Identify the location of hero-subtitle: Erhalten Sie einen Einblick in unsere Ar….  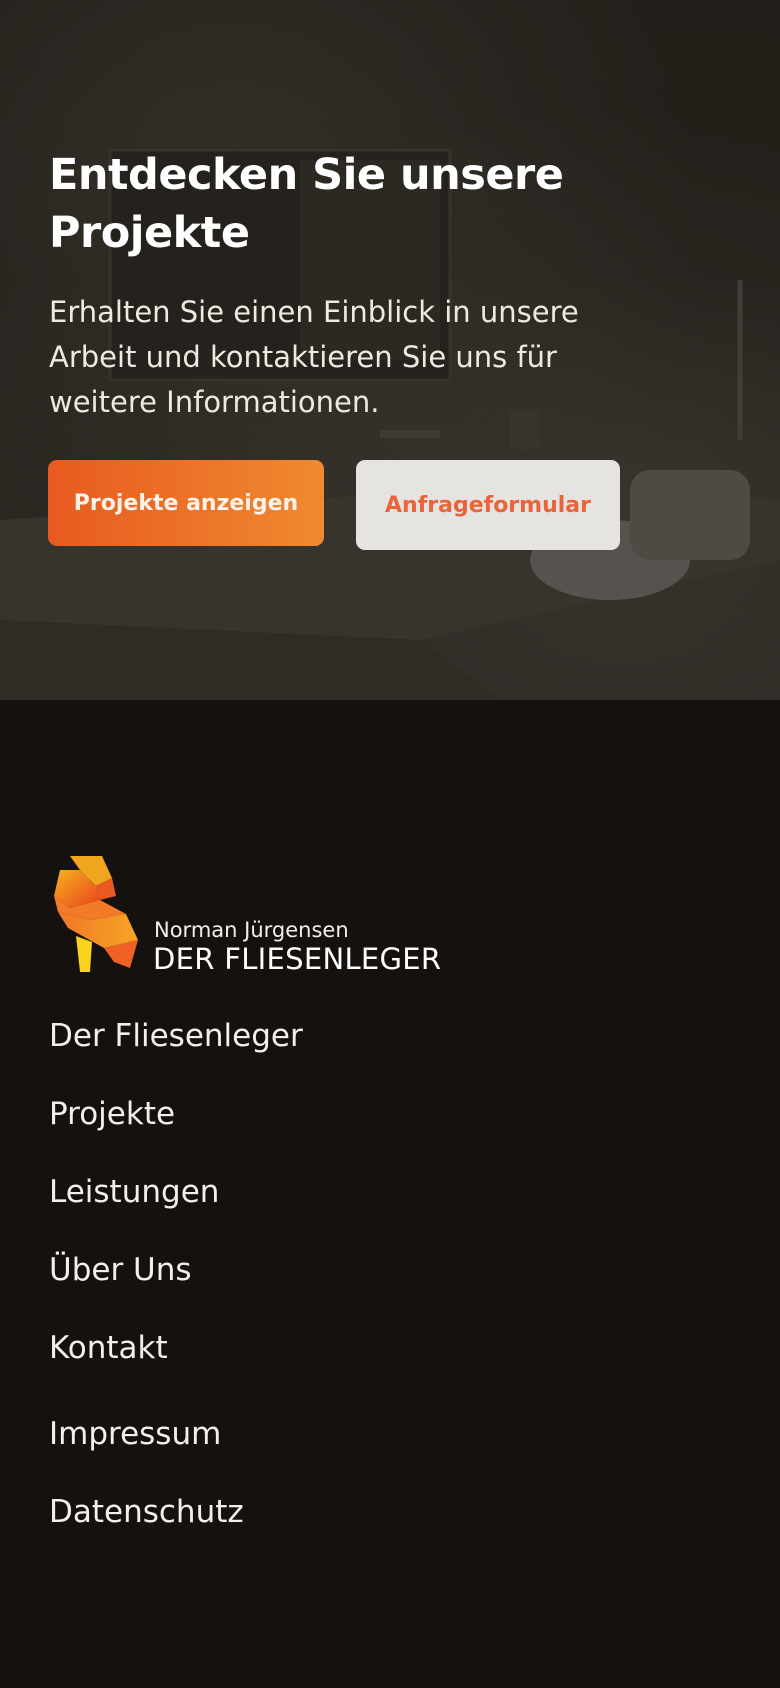
(314, 357).